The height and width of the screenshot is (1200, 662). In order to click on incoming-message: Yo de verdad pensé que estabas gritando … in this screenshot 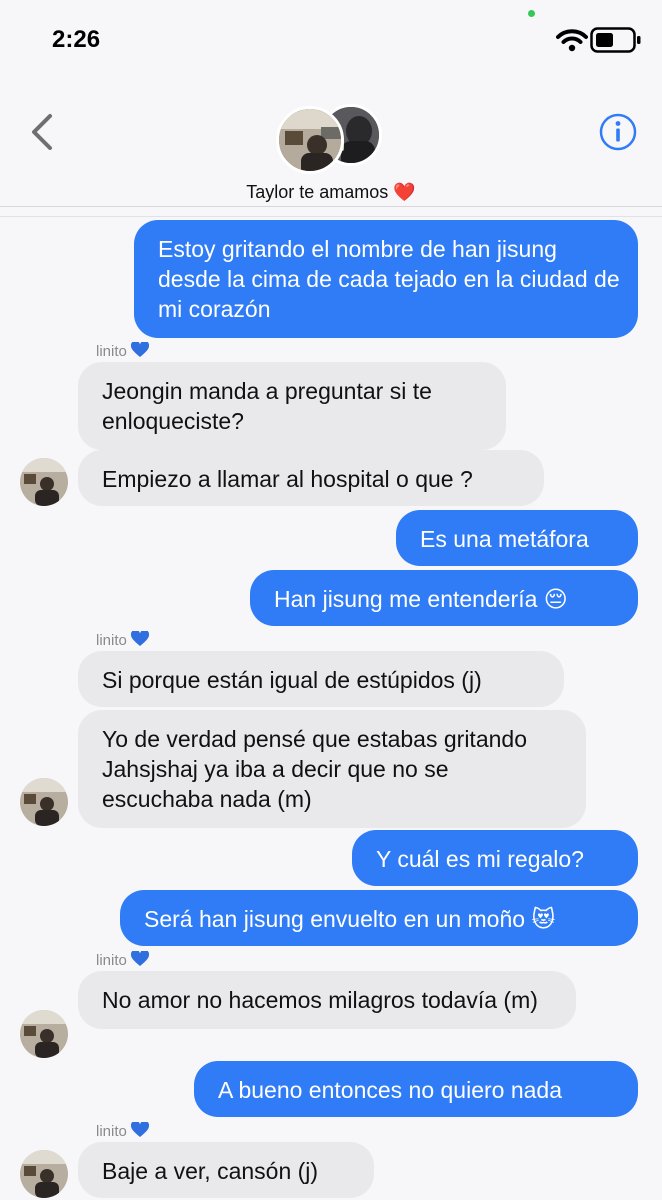, I will do `click(332, 769)`.